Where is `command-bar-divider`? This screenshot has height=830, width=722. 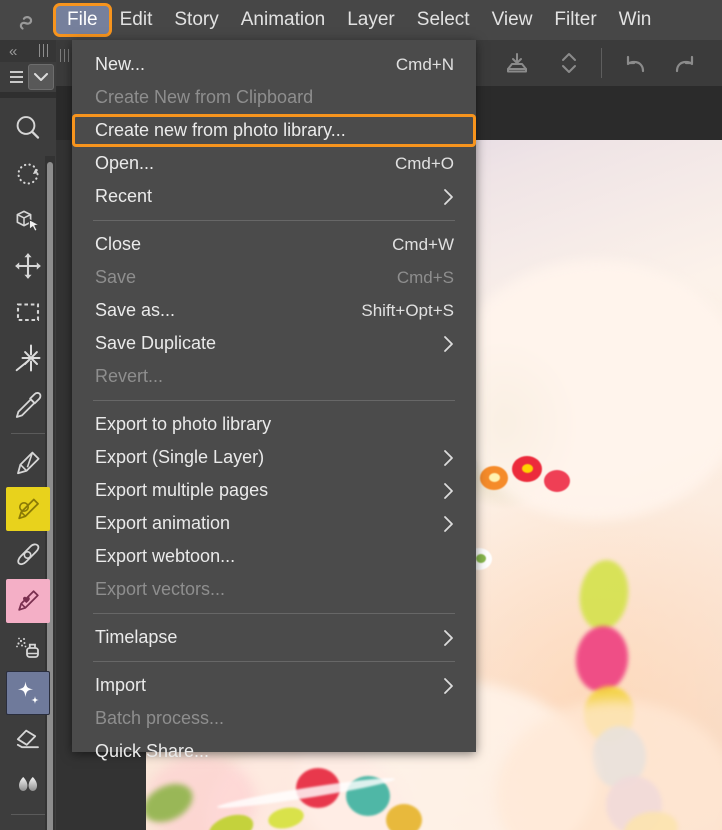
command-bar-divider is located at coordinates (601, 63).